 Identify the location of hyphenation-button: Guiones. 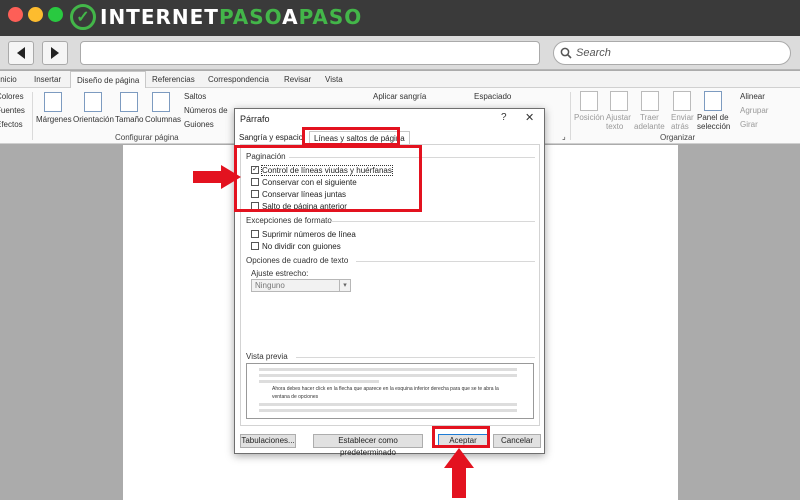
(199, 124).